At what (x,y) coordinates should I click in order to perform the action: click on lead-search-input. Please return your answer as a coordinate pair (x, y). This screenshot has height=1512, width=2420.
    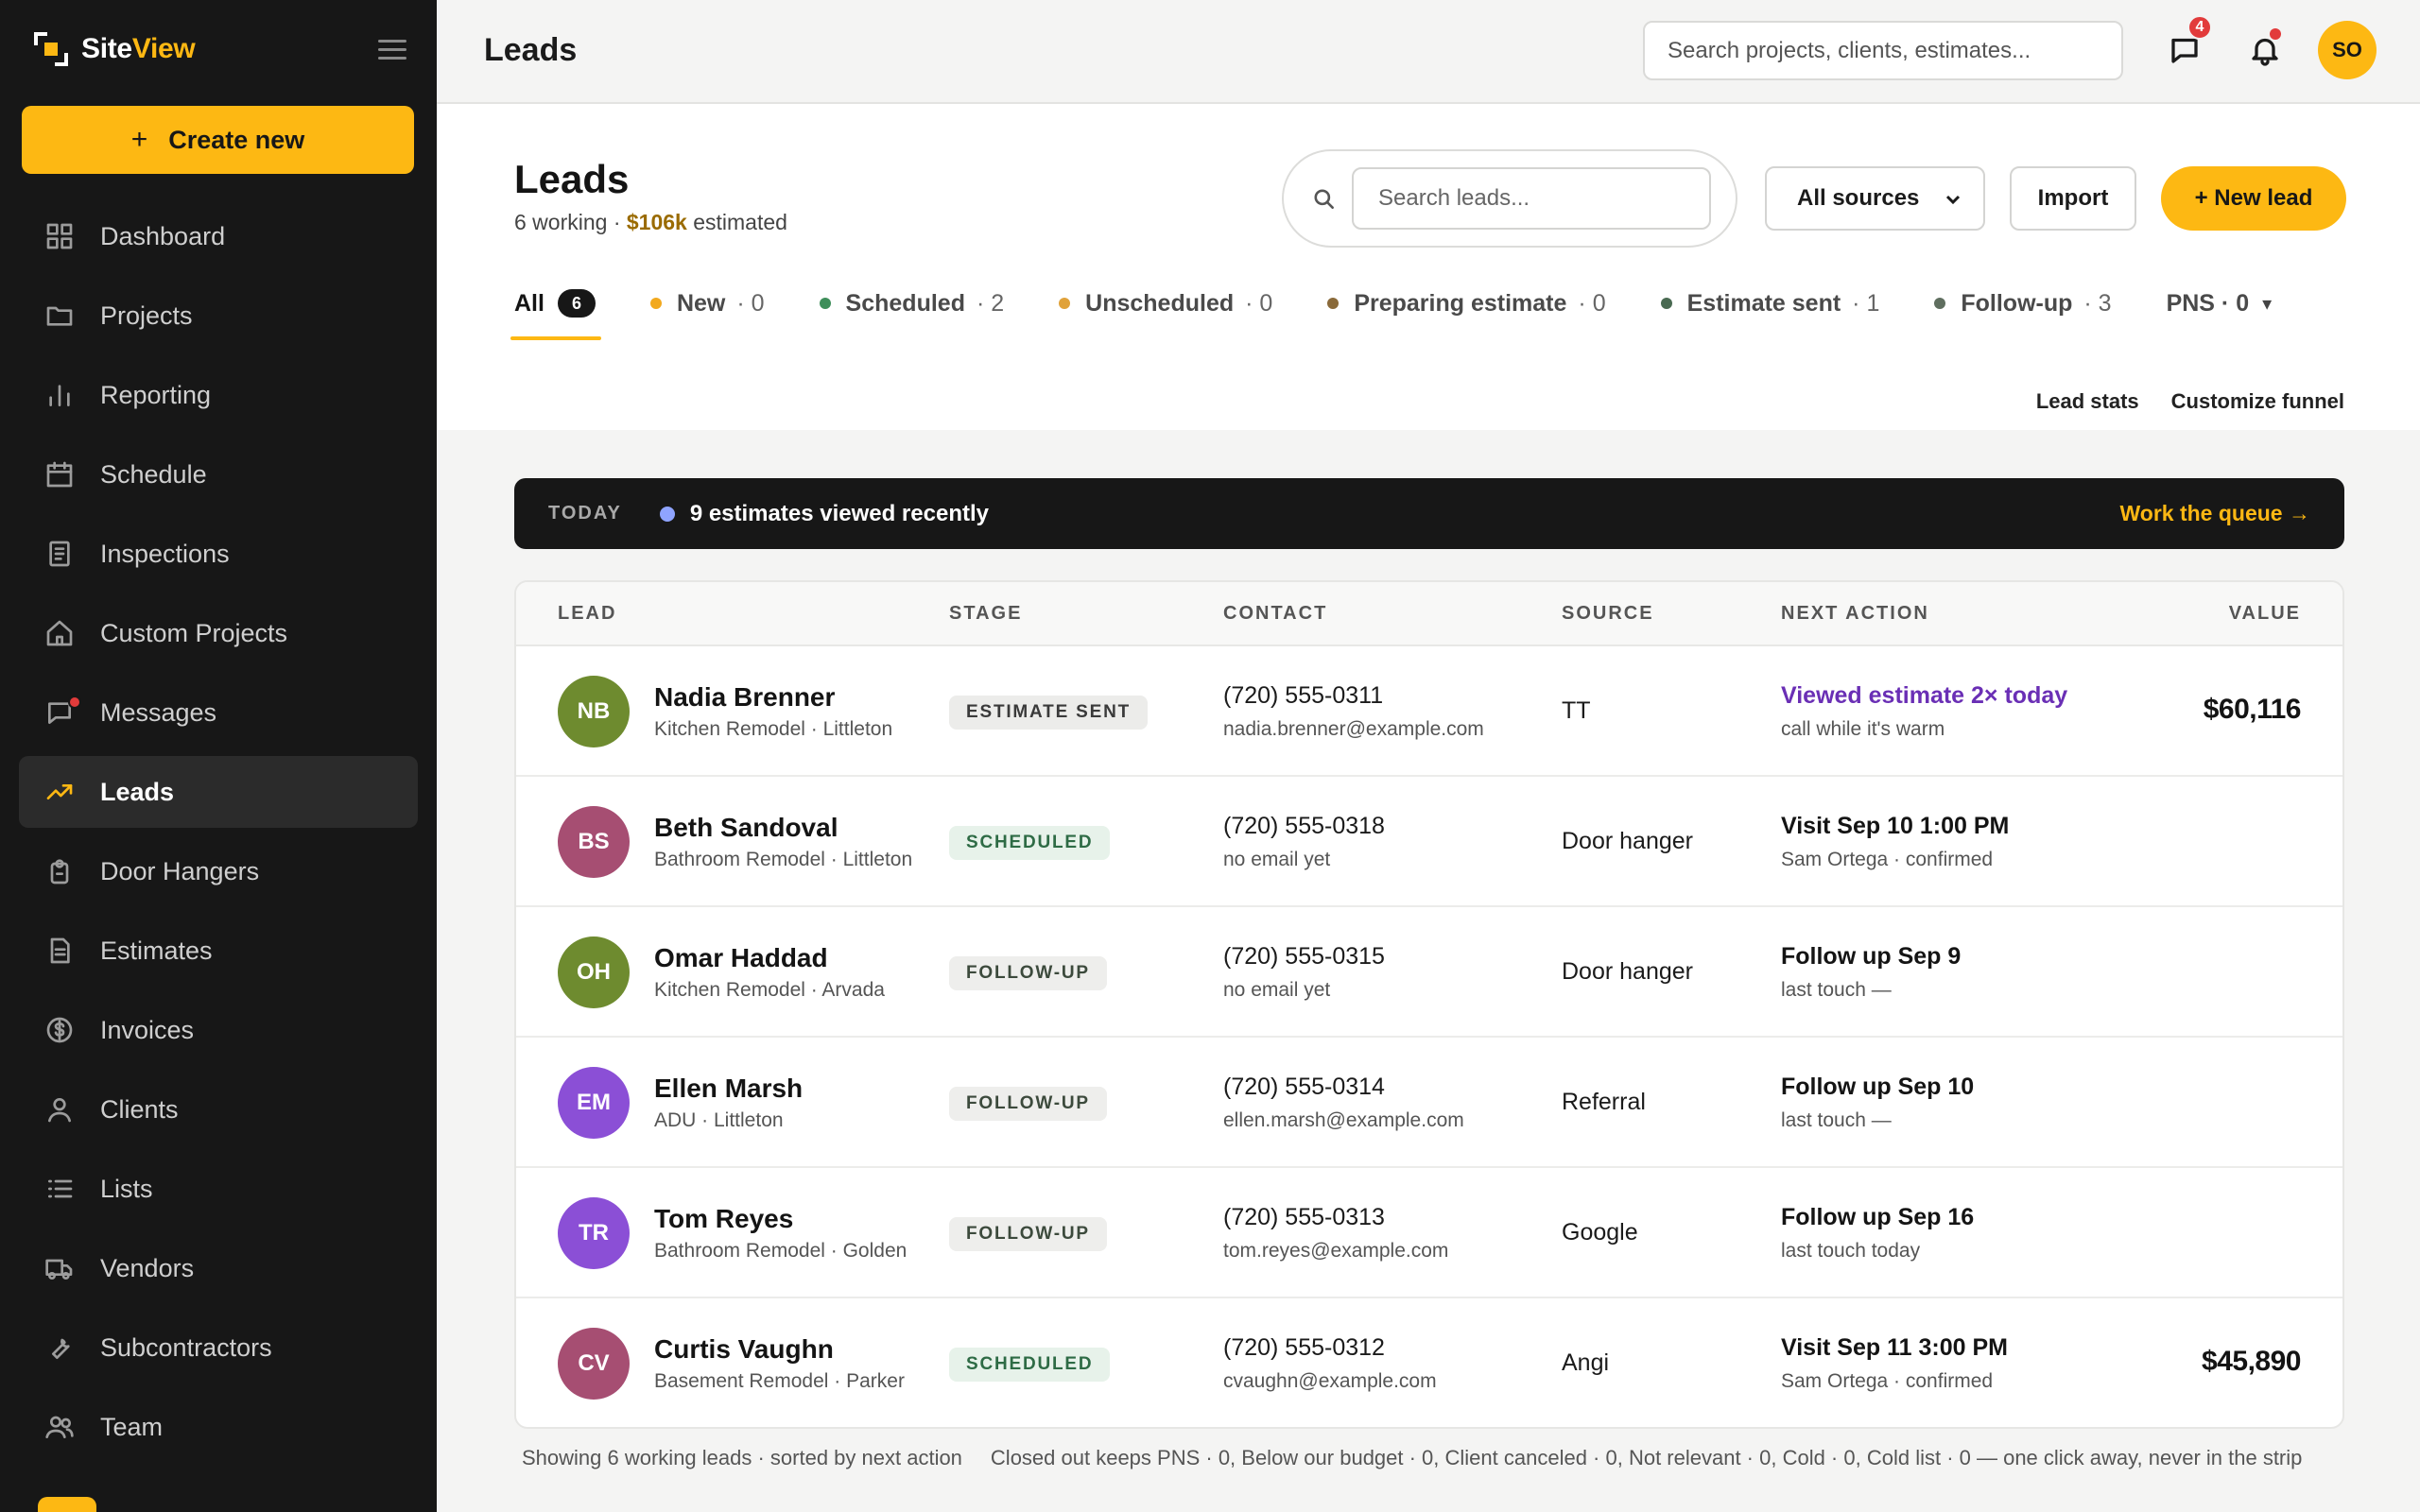
    Looking at the image, I should click on (1531, 198).